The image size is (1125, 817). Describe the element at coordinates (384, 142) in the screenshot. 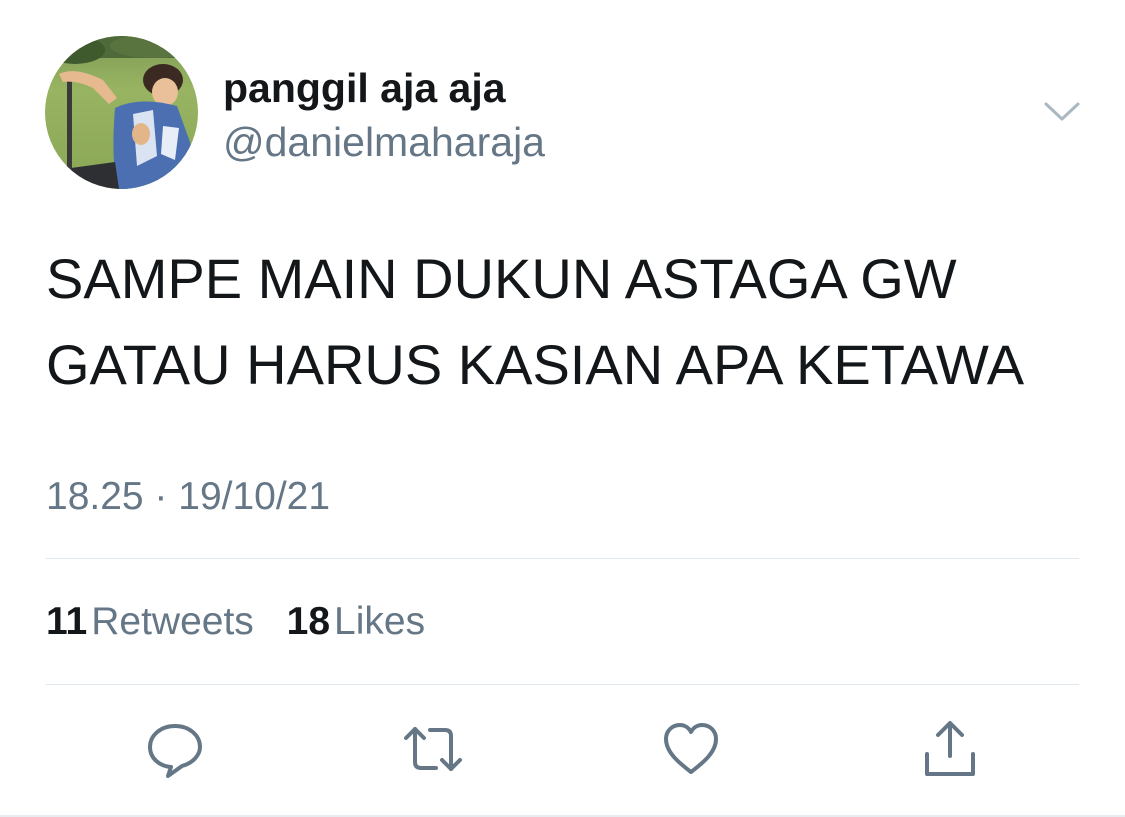

I see `author-handle: @danielmaharaja` at that location.